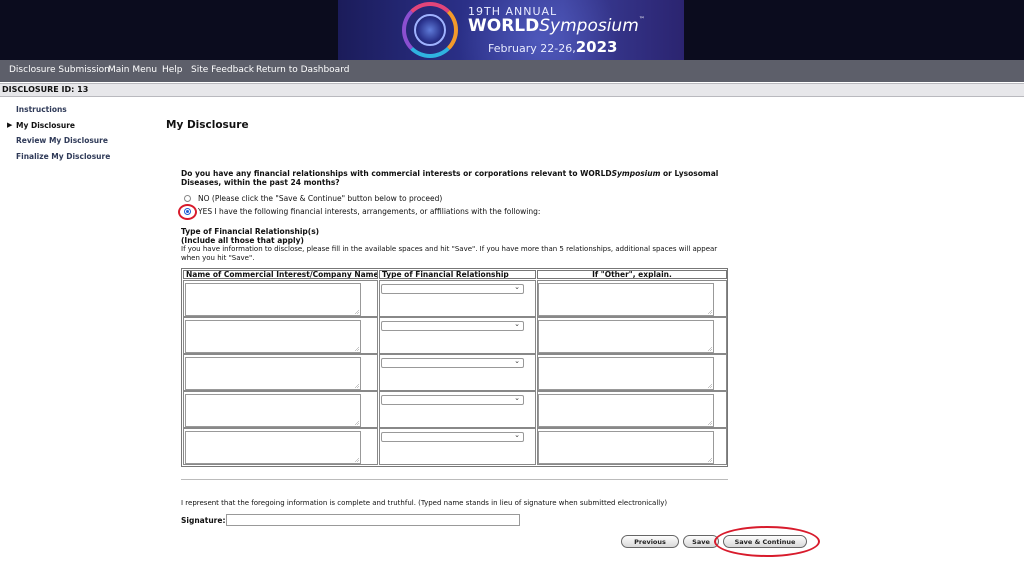 The width and height of the screenshot is (1024, 570). Describe the element at coordinates (45, 89) in the screenshot. I see `disclosure-id: DISCLOSURE ID: 13` at that location.